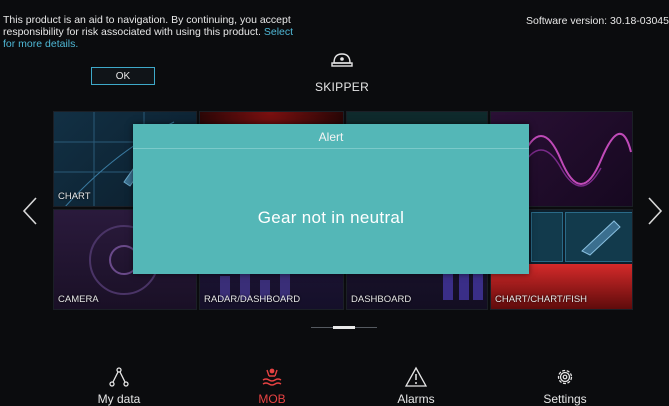  Describe the element at coordinates (74, 196) in the screenshot. I see `tile-label: CHART` at that location.